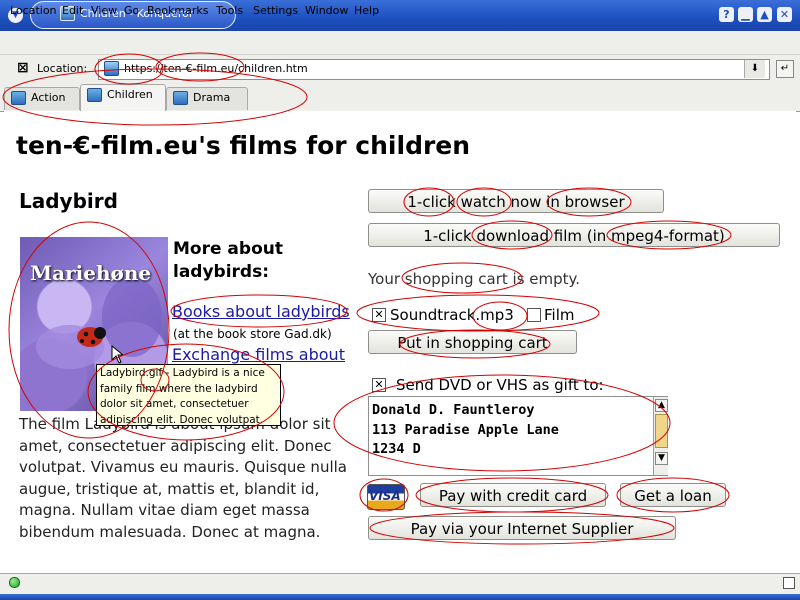  Describe the element at coordinates (177, 10) in the screenshot. I see `menu-bookmarks: Bookmarks` at that location.